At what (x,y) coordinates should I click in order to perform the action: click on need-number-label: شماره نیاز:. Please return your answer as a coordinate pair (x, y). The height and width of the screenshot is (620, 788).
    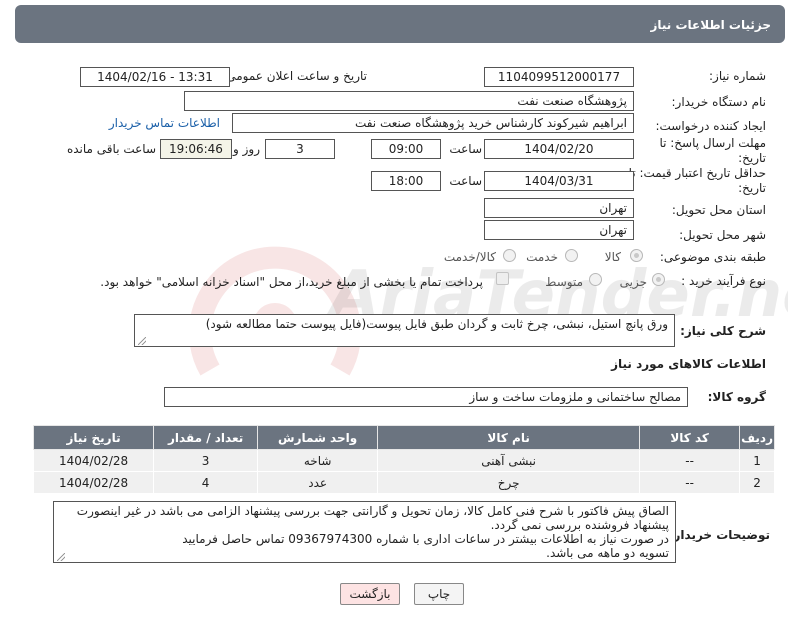
    Looking at the image, I should click on (737, 76).